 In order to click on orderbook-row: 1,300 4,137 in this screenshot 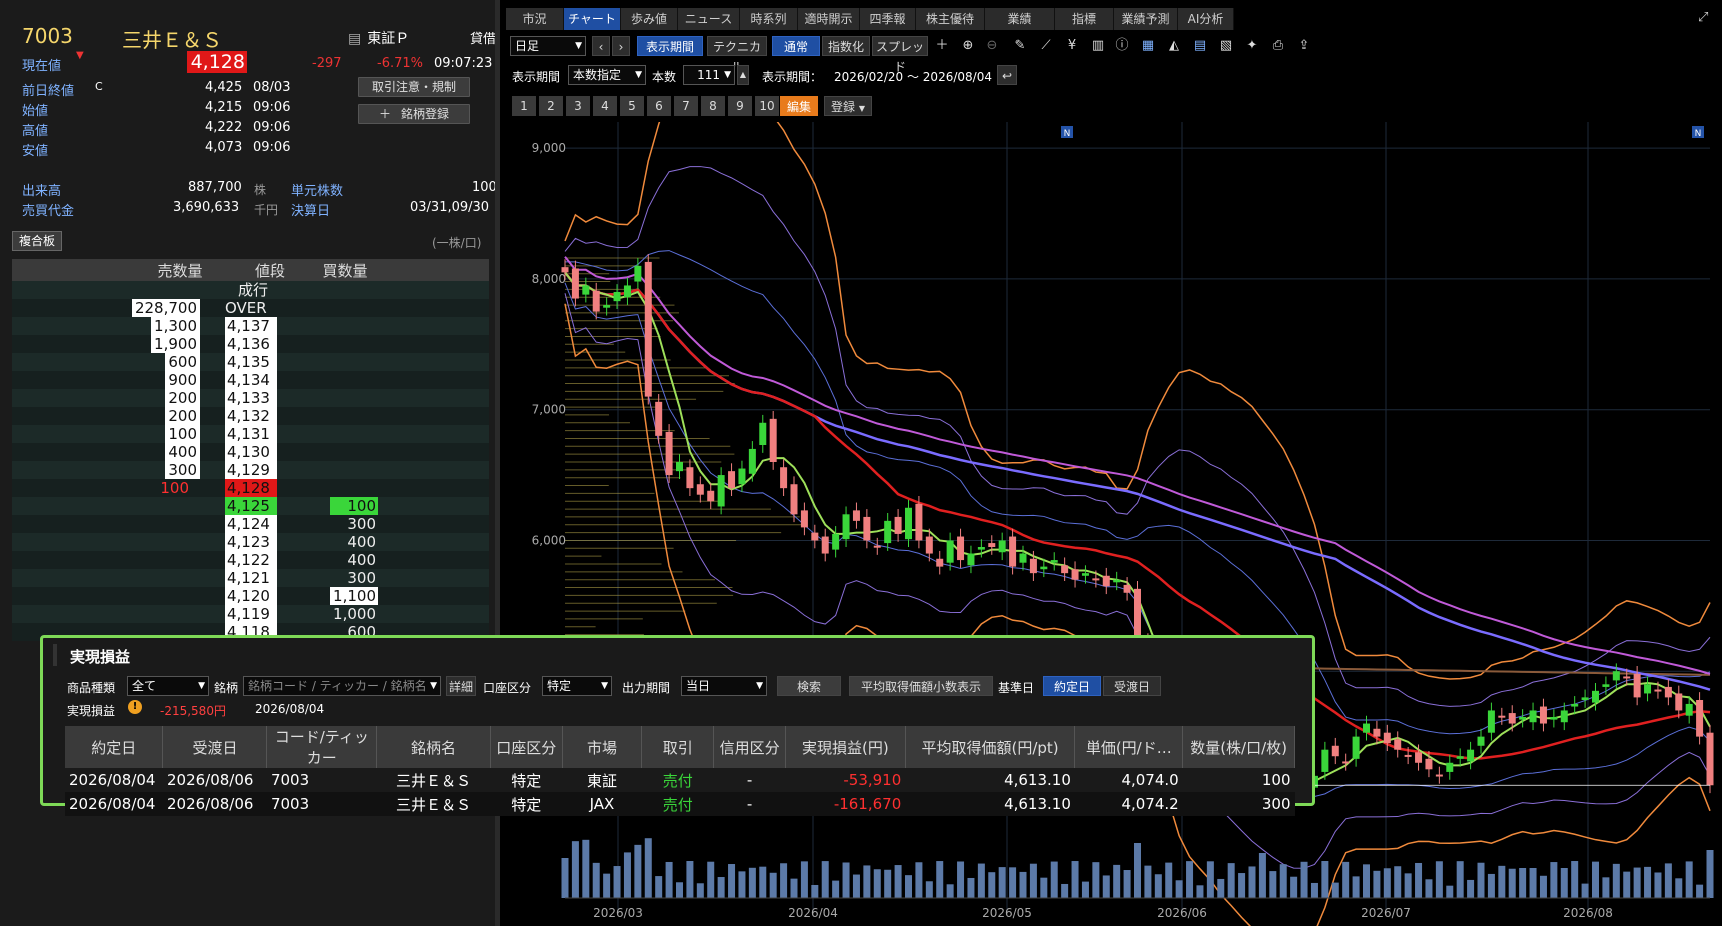, I will do `click(250, 326)`.